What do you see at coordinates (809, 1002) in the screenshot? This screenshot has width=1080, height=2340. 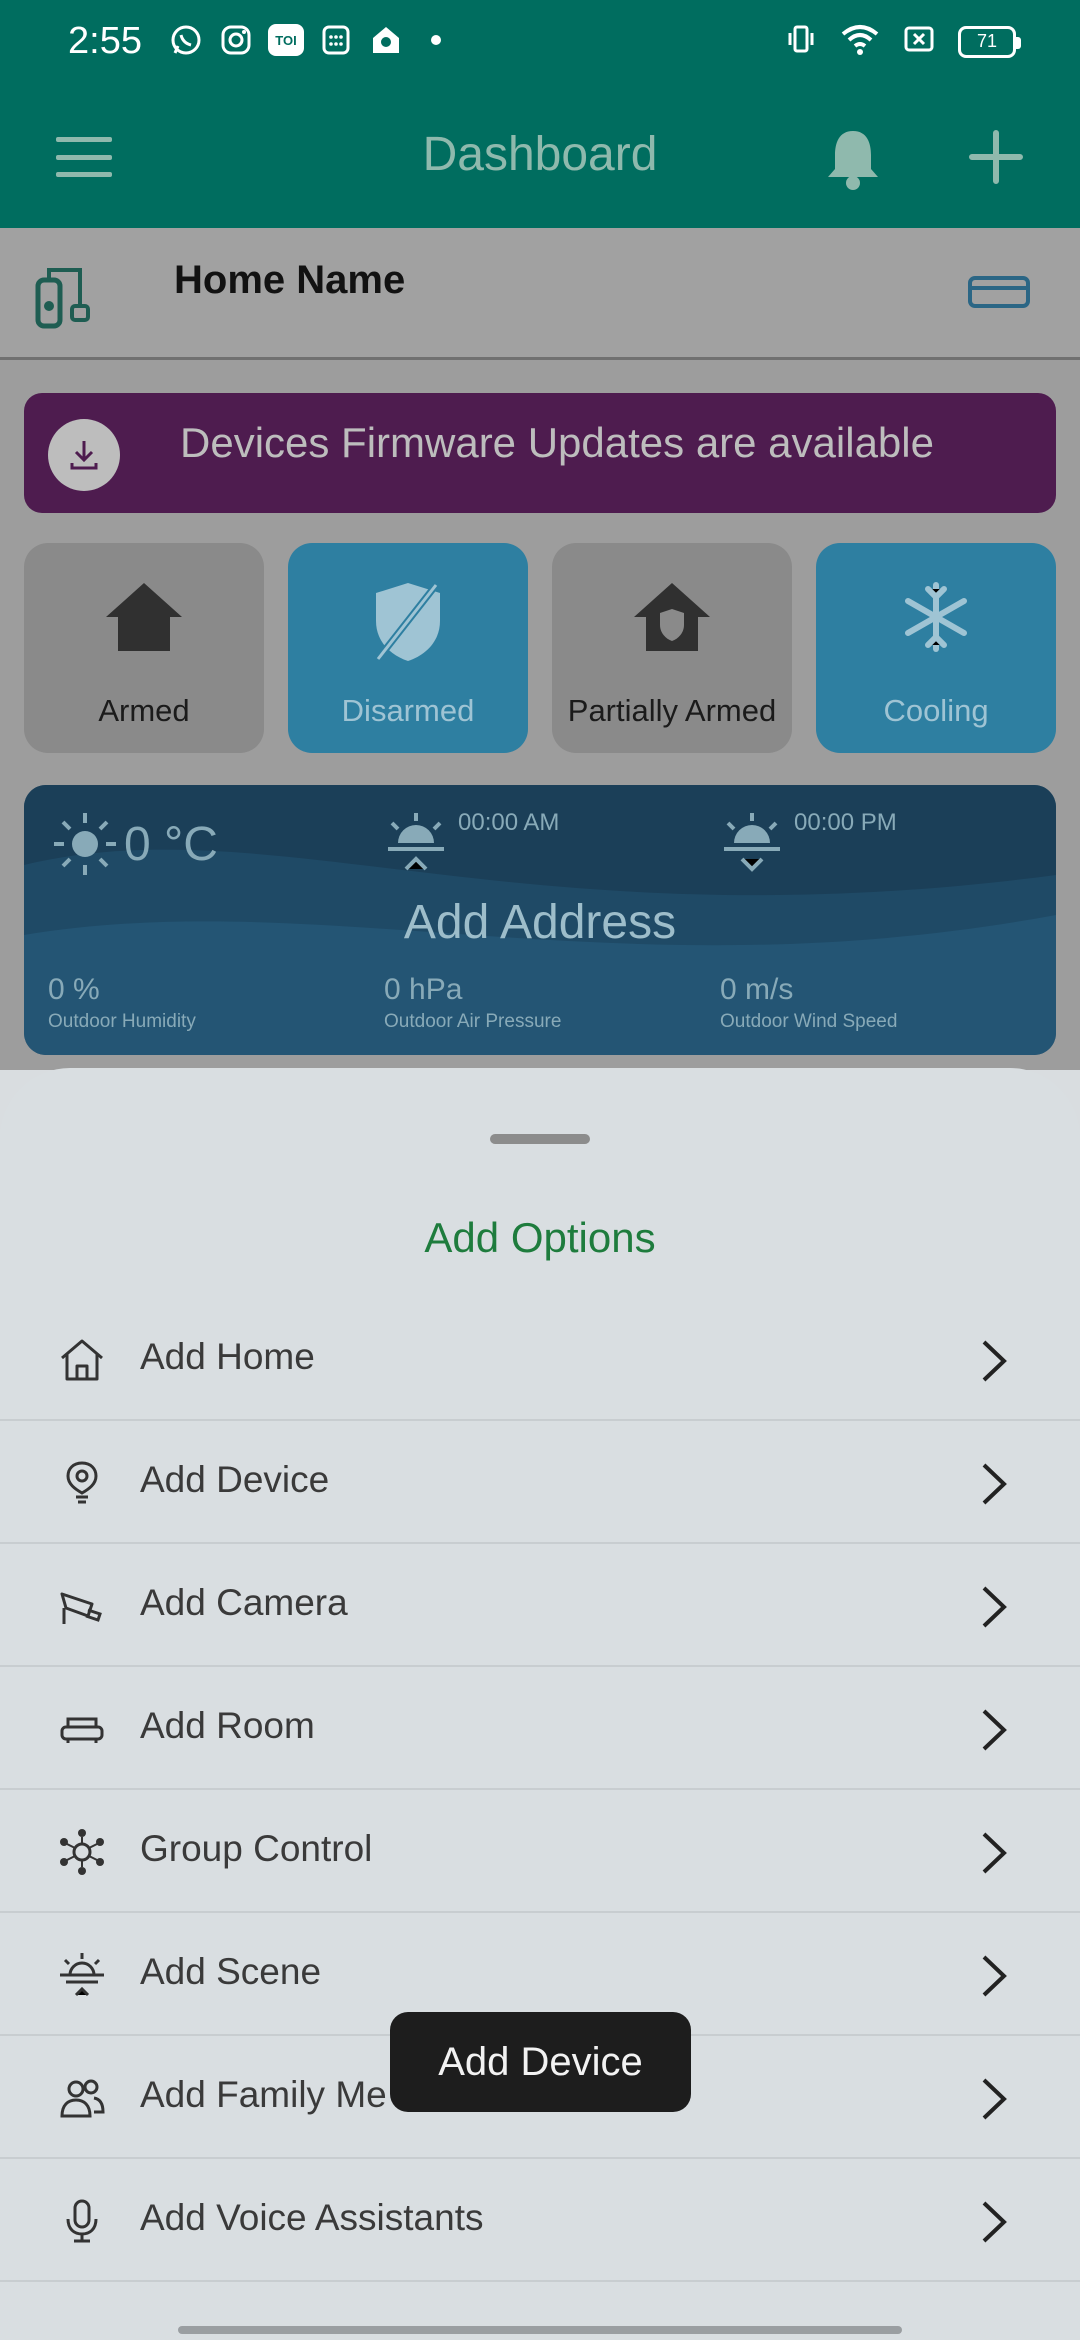 I see `wind-stat: 0 m/s Outdoor Wind Speed` at bounding box center [809, 1002].